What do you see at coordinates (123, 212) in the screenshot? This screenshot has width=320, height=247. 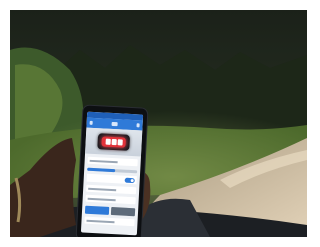 I see `secondary-button` at bounding box center [123, 212].